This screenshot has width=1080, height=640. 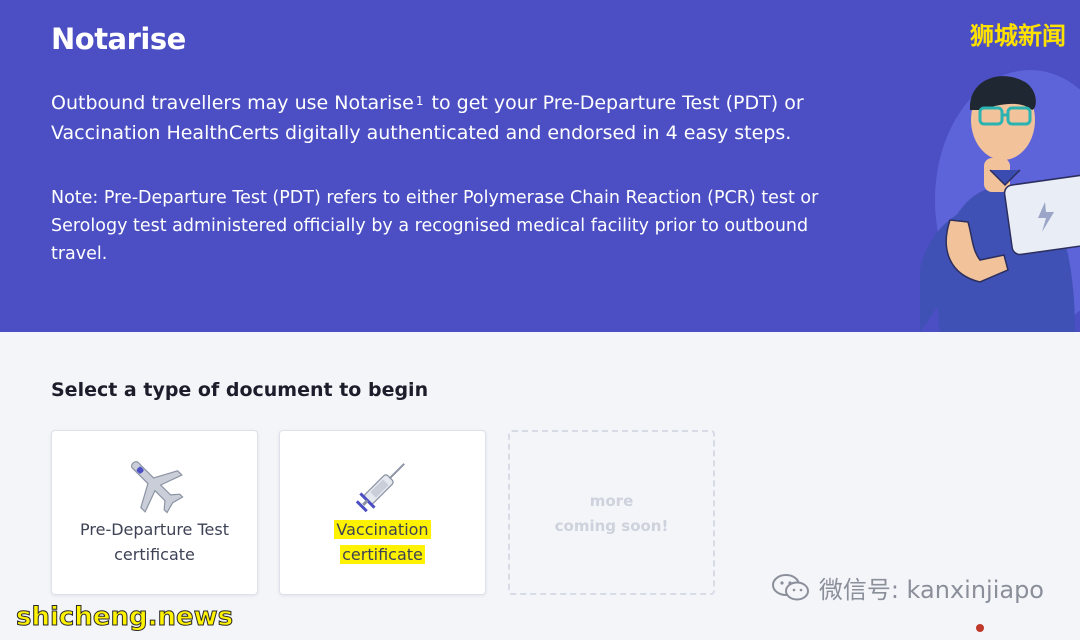 I want to click on vaccination-card-label: Vaccination certificate, so click(x=382, y=542).